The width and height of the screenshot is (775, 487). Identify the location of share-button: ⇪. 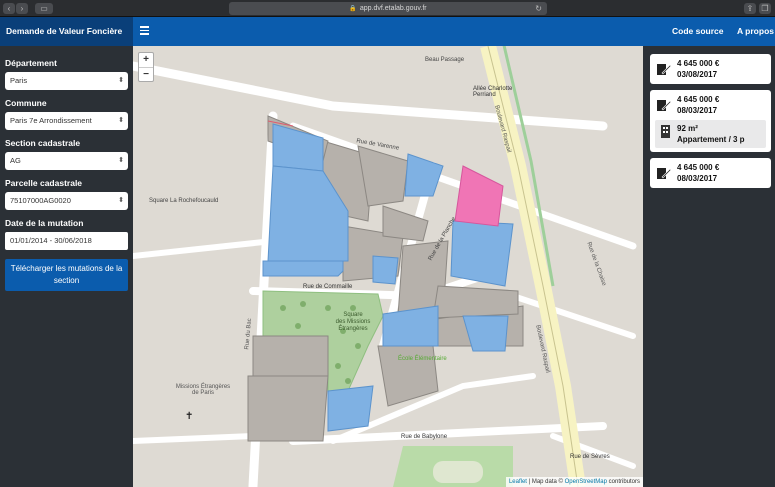
(750, 8).